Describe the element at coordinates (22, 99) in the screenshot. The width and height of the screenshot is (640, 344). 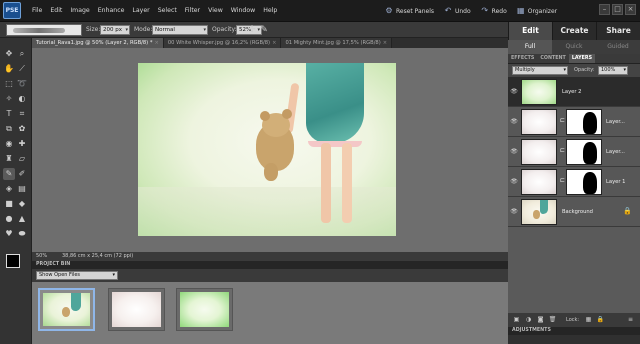
I see `quick-select-icon: ◐` at that location.